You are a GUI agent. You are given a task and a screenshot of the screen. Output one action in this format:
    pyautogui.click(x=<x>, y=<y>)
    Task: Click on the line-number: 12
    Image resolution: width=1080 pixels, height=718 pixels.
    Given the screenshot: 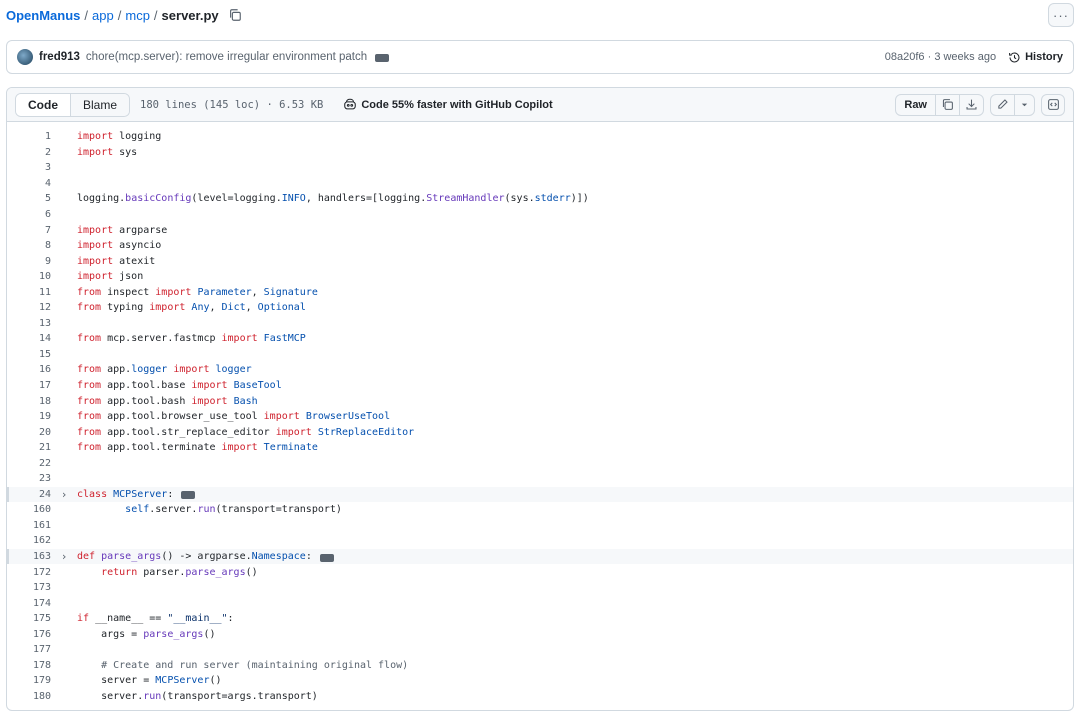 What is the action you would take?
    pyautogui.click(x=29, y=307)
    